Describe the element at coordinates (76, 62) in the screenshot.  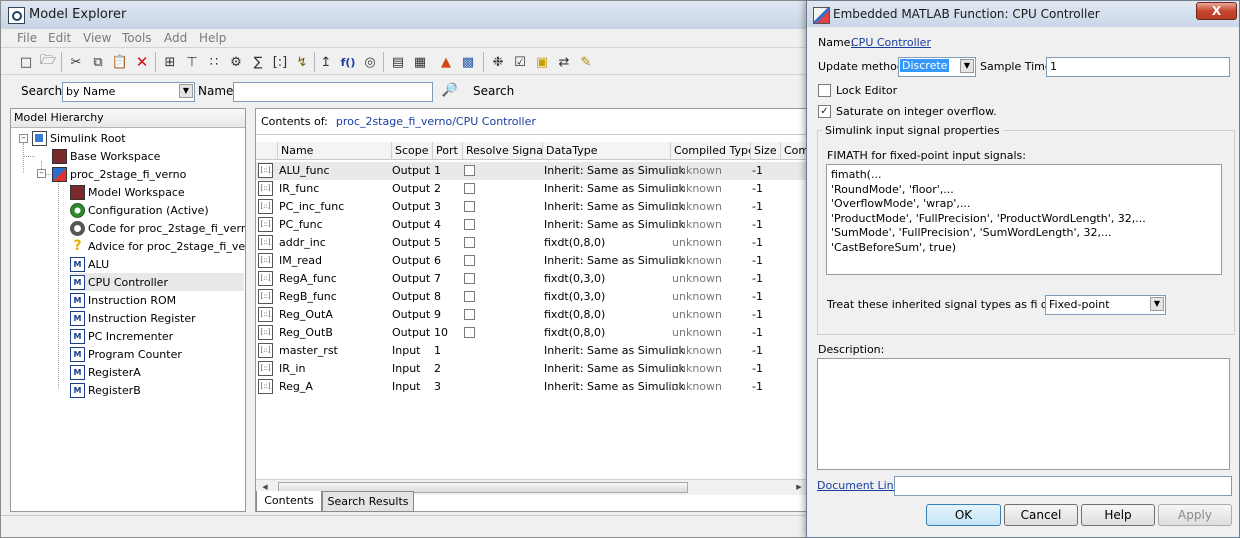
I see `cut-icon: ✂` at that location.